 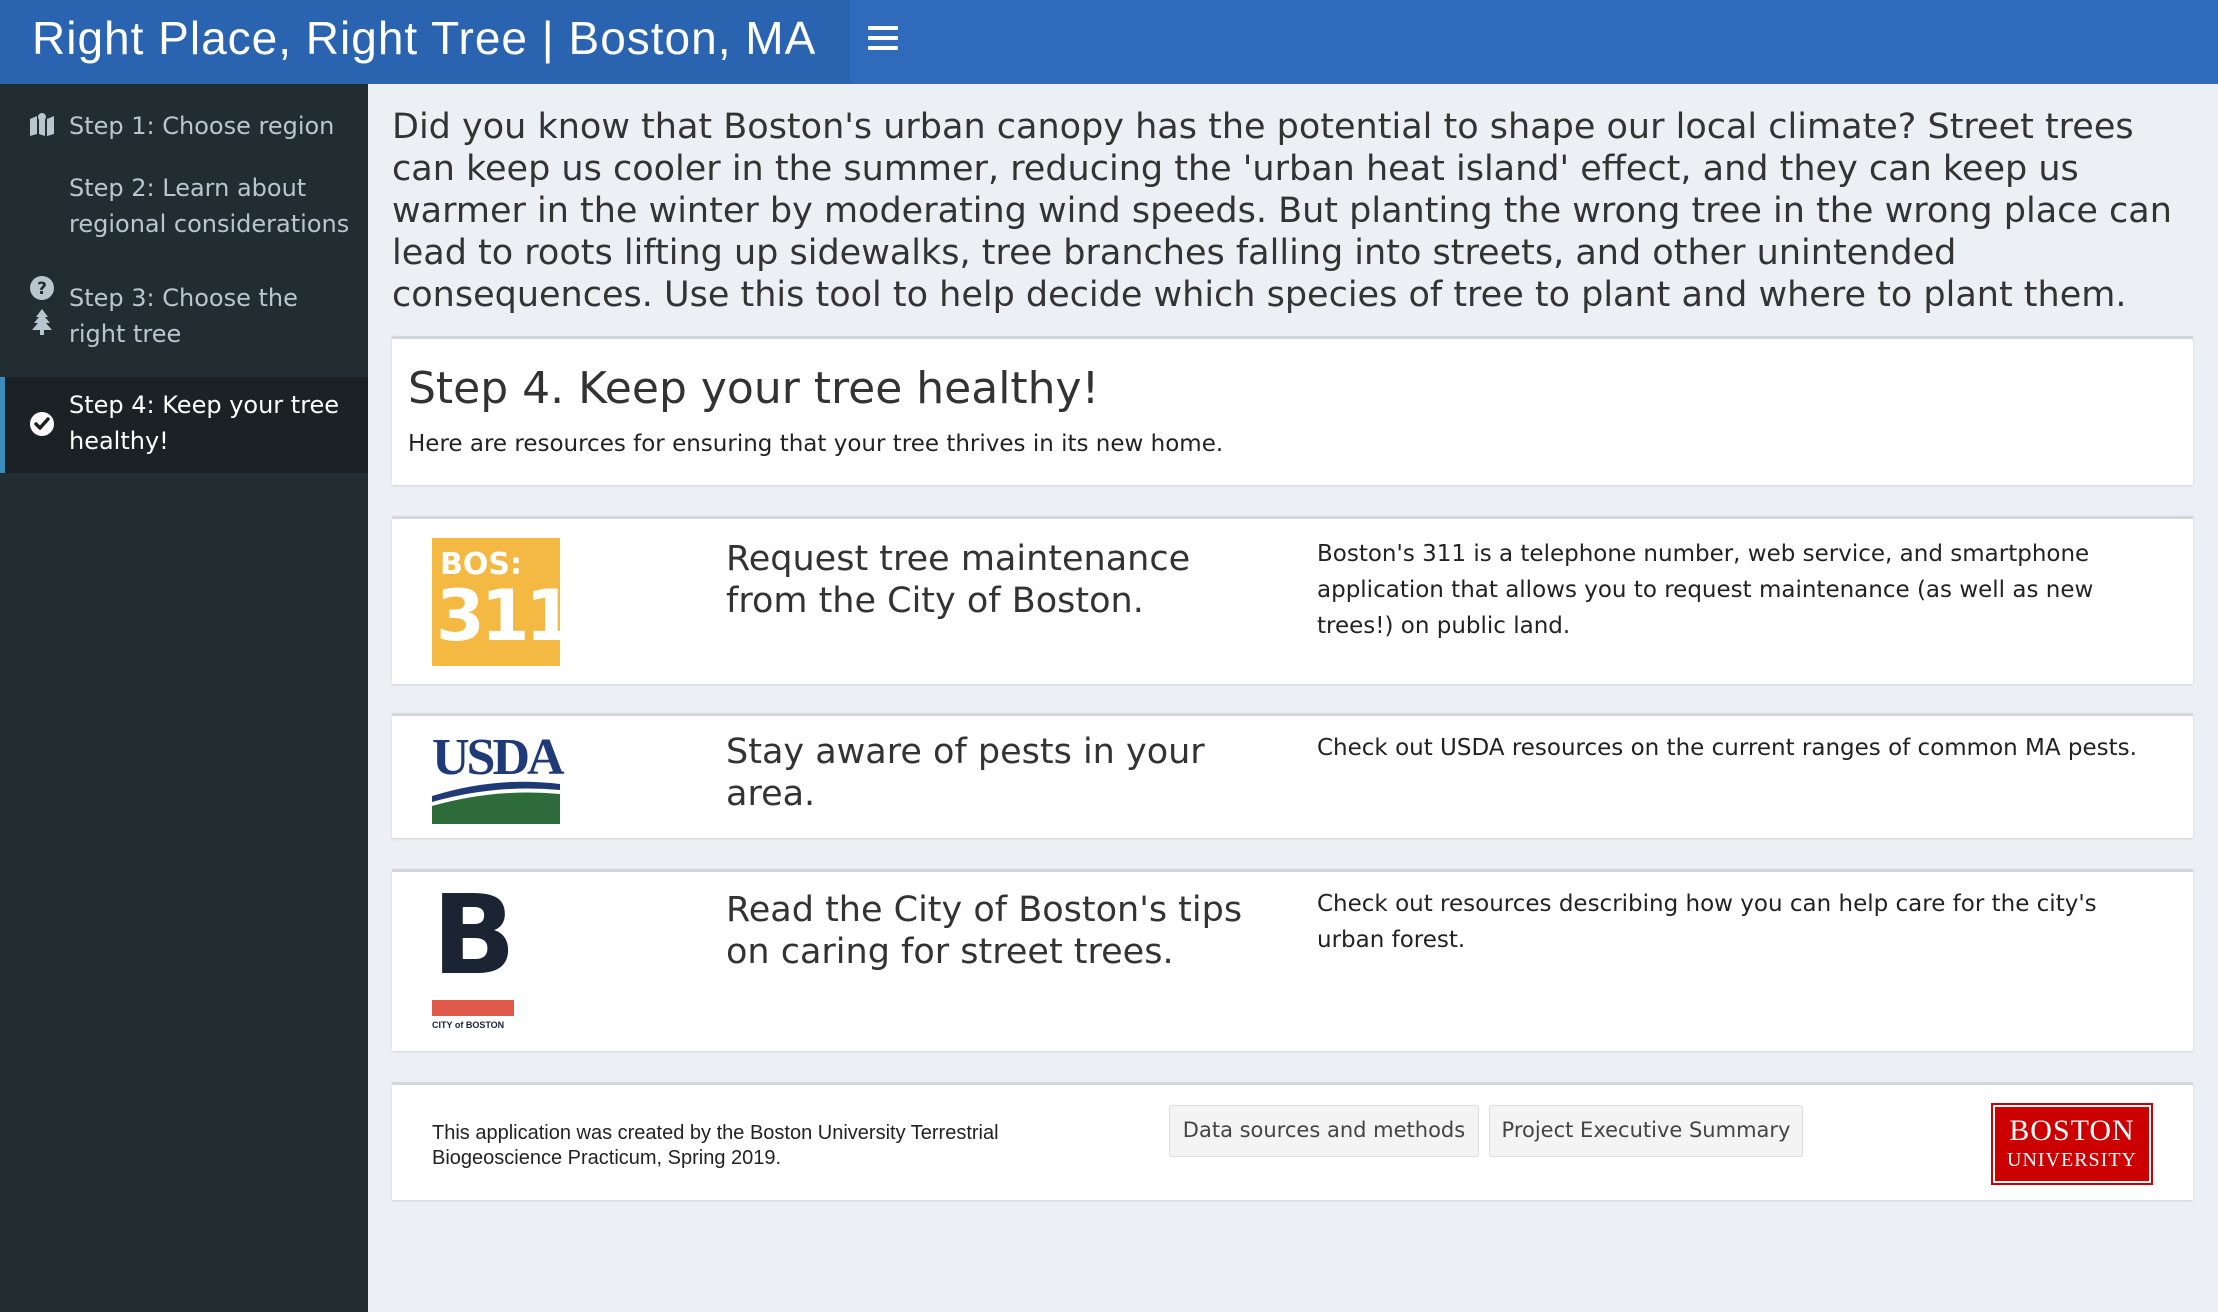 What do you see at coordinates (202, 126) in the screenshot?
I see `sidebar-item-label: Step 1: Choose region` at bounding box center [202, 126].